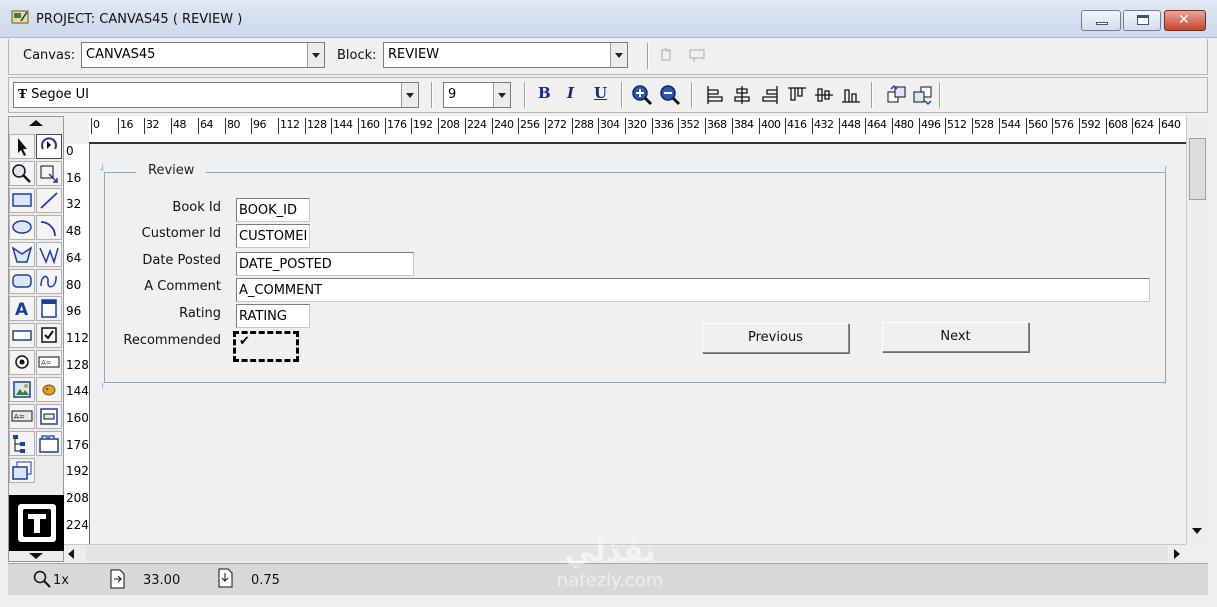 The width and height of the screenshot is (1217, 607). I want to click on block-select: REVIEW, so click(505, 55).